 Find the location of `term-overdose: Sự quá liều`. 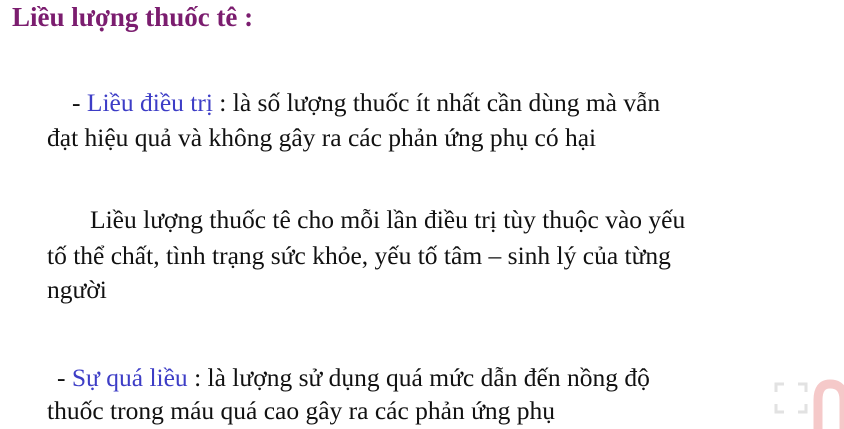

term-overdose: Sự quá liều is located at coordinates (129, 377).